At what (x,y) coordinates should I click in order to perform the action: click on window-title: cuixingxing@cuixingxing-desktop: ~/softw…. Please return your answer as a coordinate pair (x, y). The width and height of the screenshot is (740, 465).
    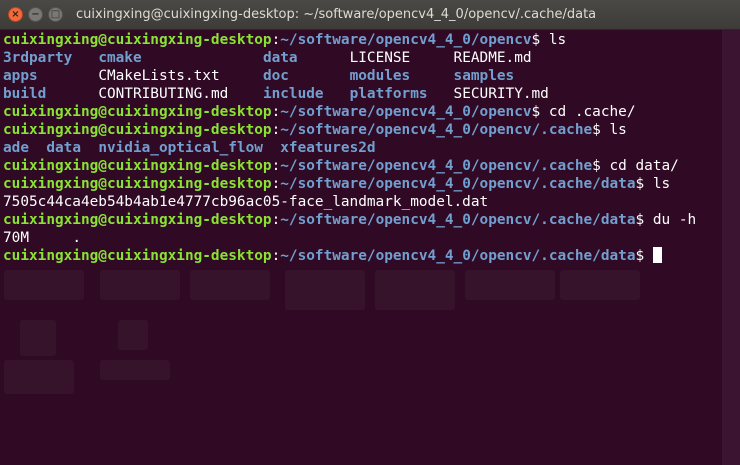
    Looking at the image, I should click on (336, 14).